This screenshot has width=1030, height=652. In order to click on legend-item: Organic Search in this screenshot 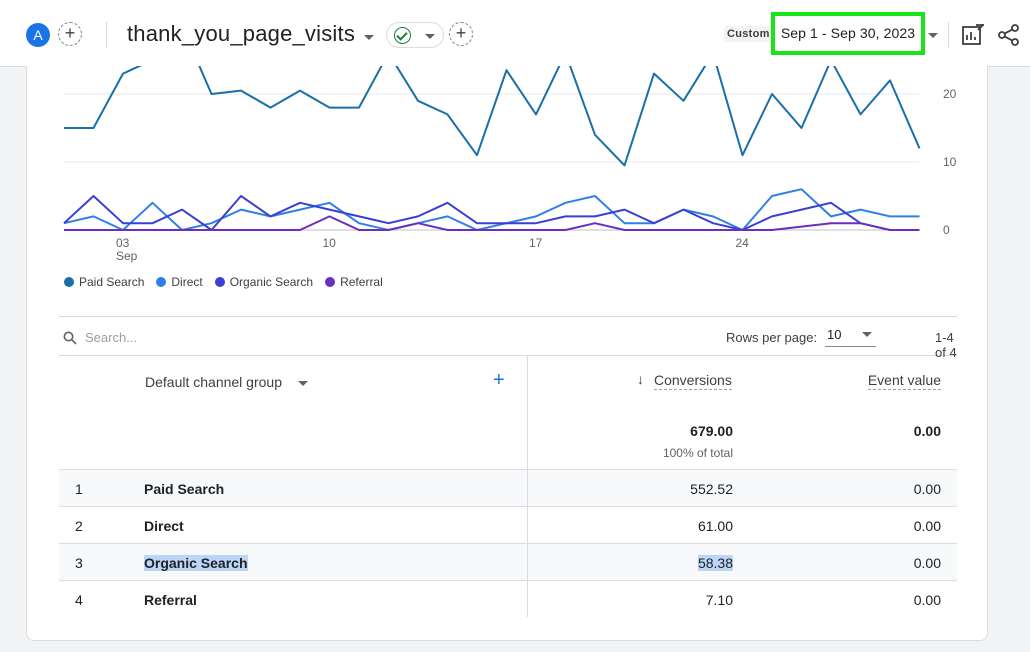, I will do `click(264, 282)`.